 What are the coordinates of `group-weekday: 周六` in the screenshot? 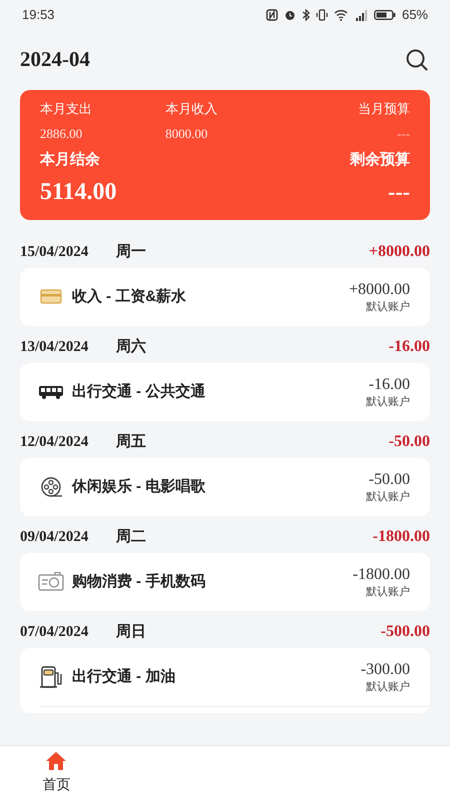 It's located at (131, 346).